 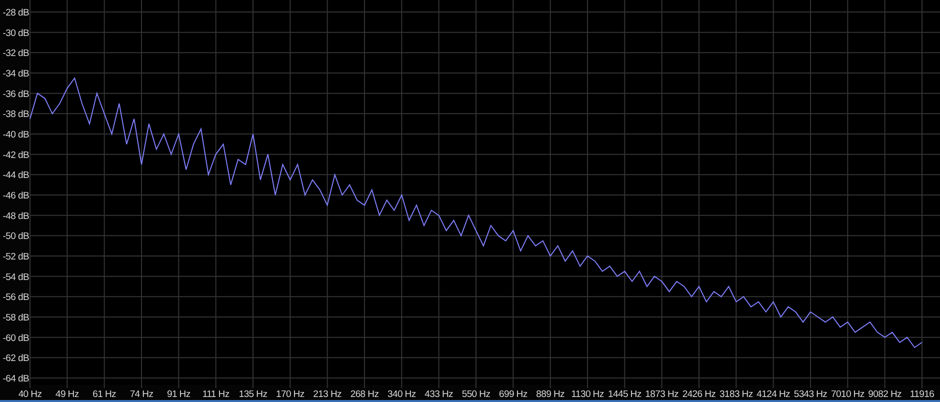 I want to click on x-tick-label: 61 Hz, so click(x=104, y=394).